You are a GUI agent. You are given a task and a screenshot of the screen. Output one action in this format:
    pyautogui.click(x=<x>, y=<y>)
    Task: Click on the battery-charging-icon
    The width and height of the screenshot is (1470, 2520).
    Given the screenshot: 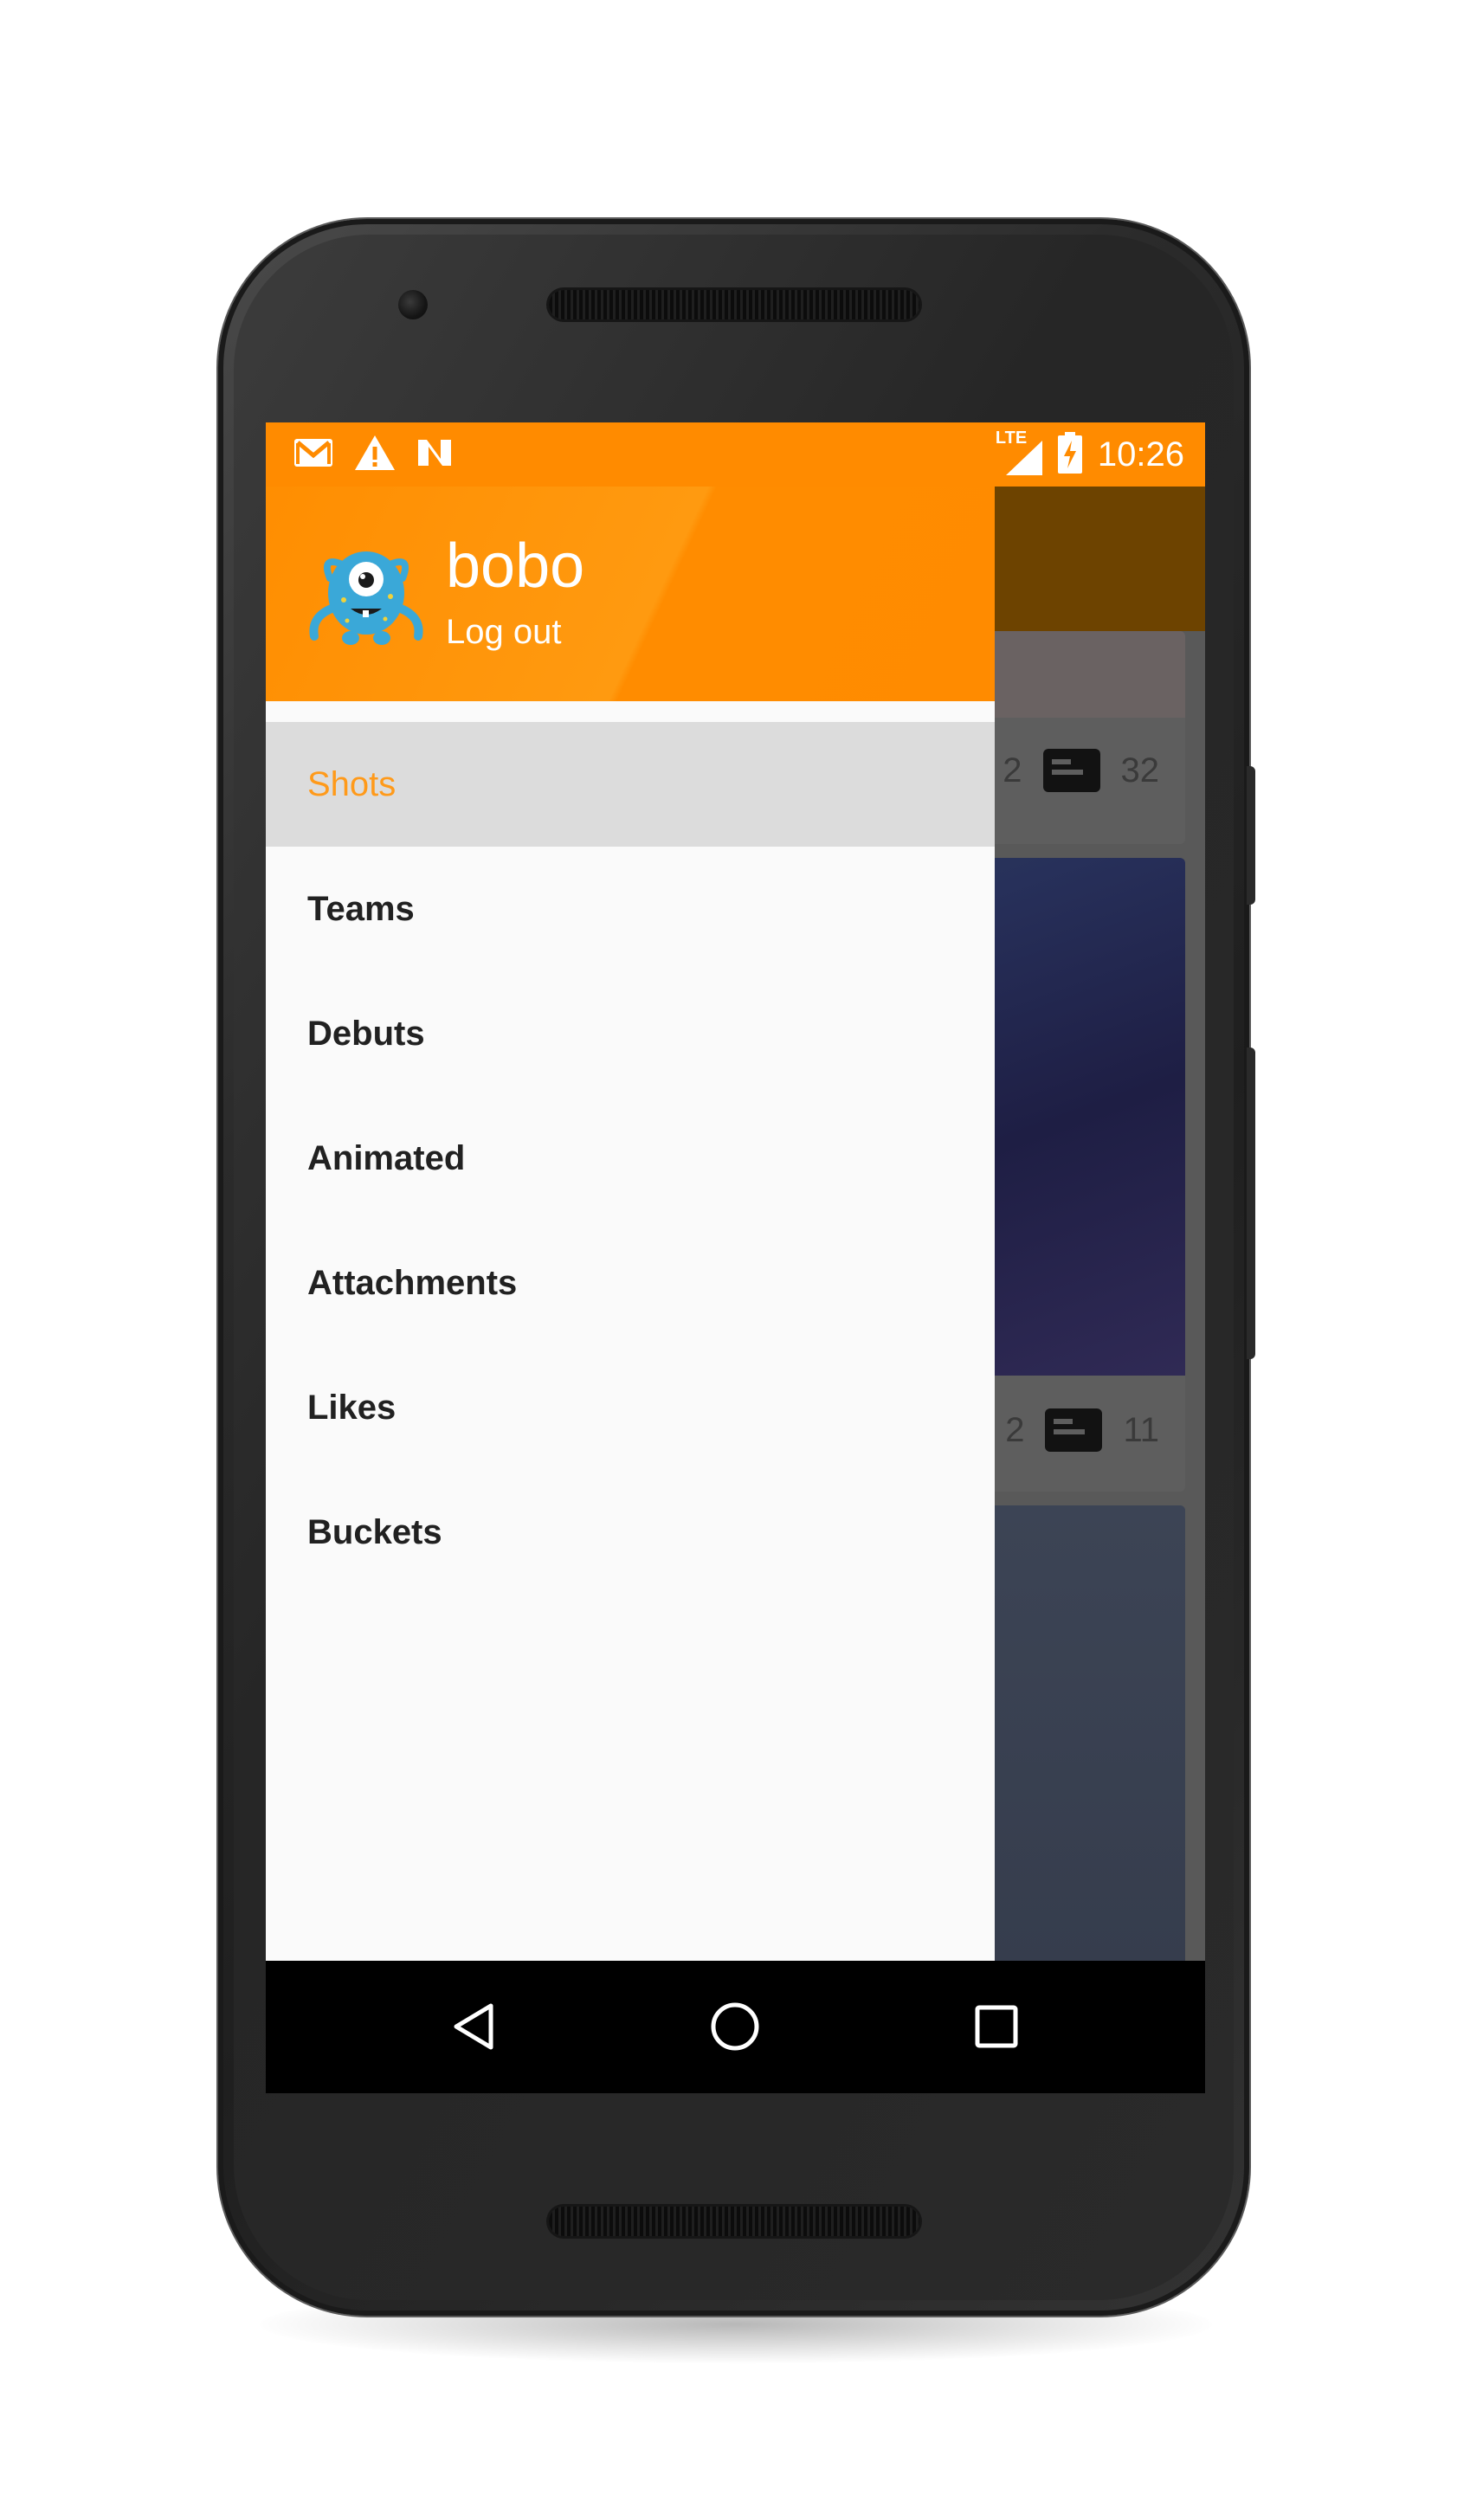 What is the action you would take?
    pyautogui.click(x=1070, y=454)
    